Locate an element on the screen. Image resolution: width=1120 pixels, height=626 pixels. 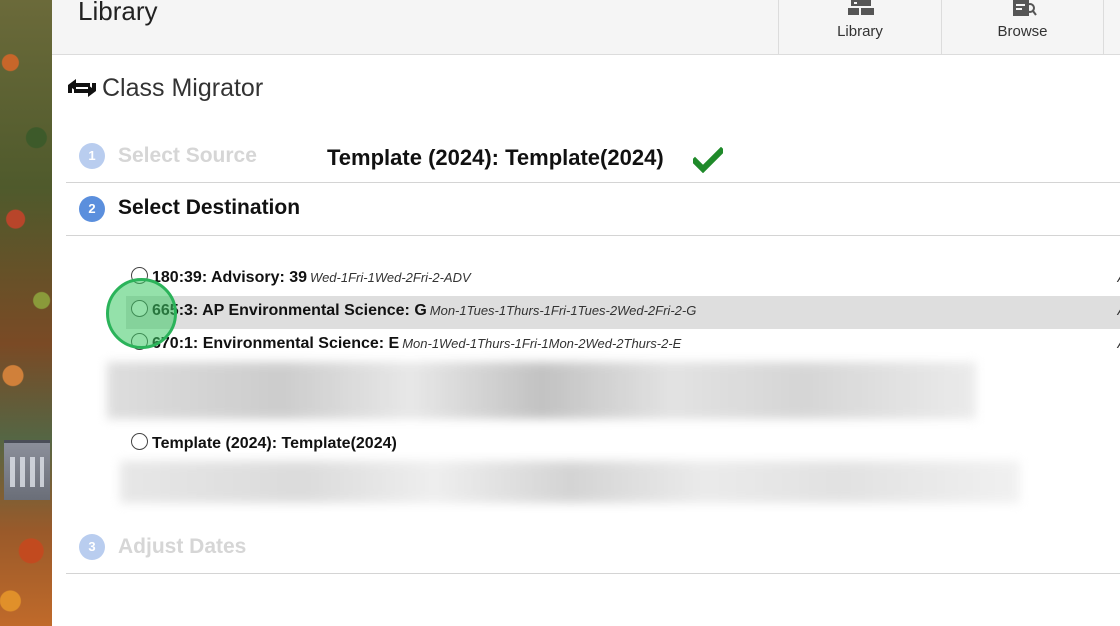
tab-browse: Browse is located at coordinates (1022, 27).